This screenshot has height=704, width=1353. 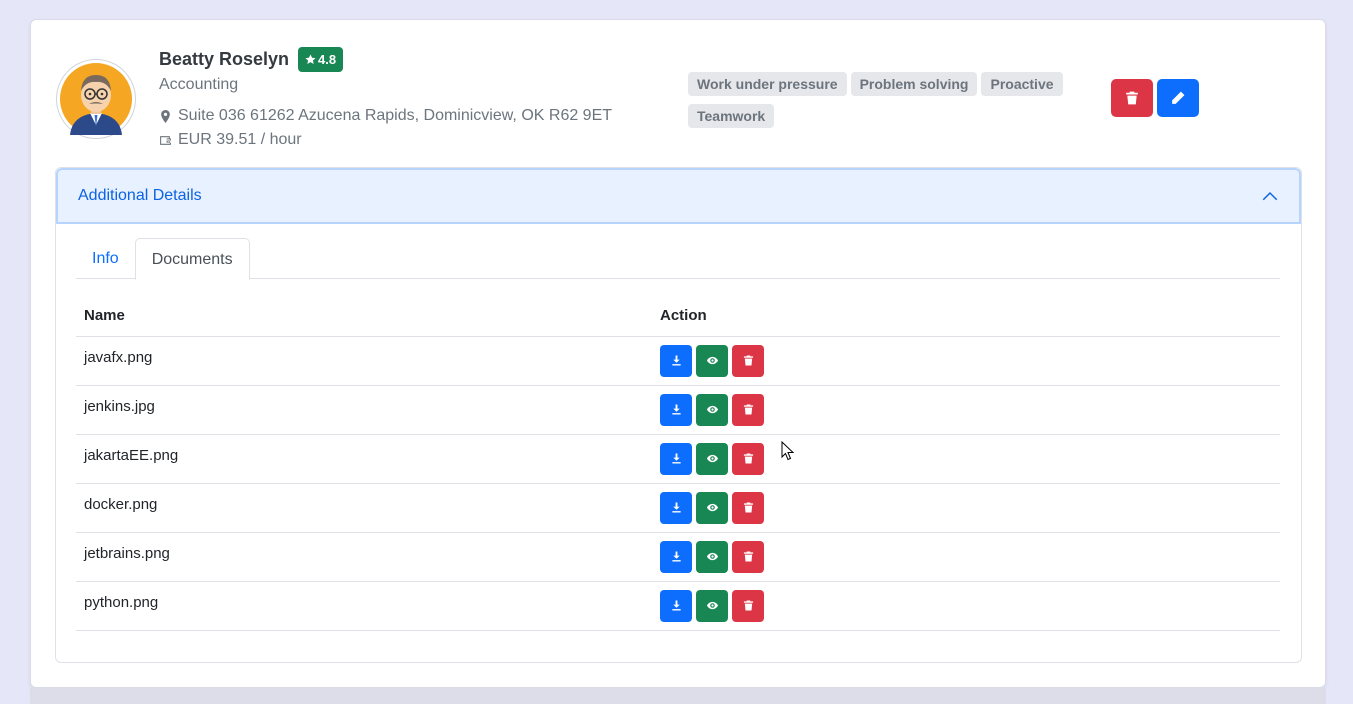 I want to click on table-row: jetbrains.png, so click(x=678, y=557).